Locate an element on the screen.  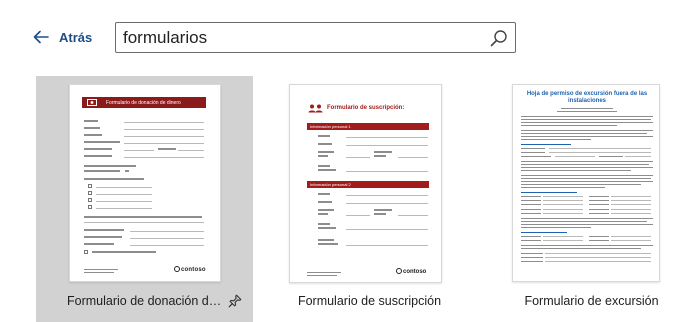
search-box is located at coordinates (315, 37).